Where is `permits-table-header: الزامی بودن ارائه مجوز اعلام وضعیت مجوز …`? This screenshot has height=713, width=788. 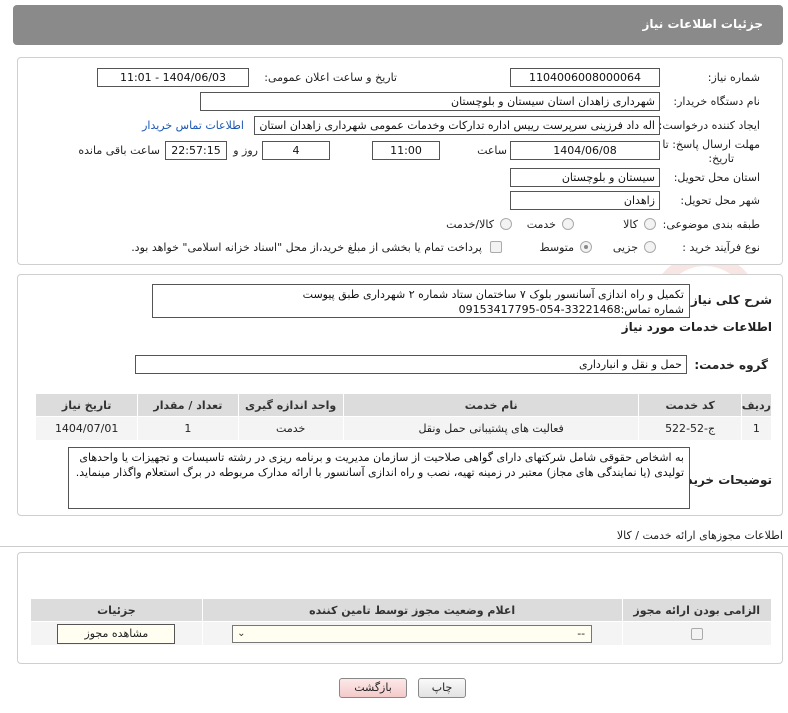
permits-table-header: الزامی بودن ارائه مجوز اعلام وضعیت مجوز … is located at coordinates (401, 610).